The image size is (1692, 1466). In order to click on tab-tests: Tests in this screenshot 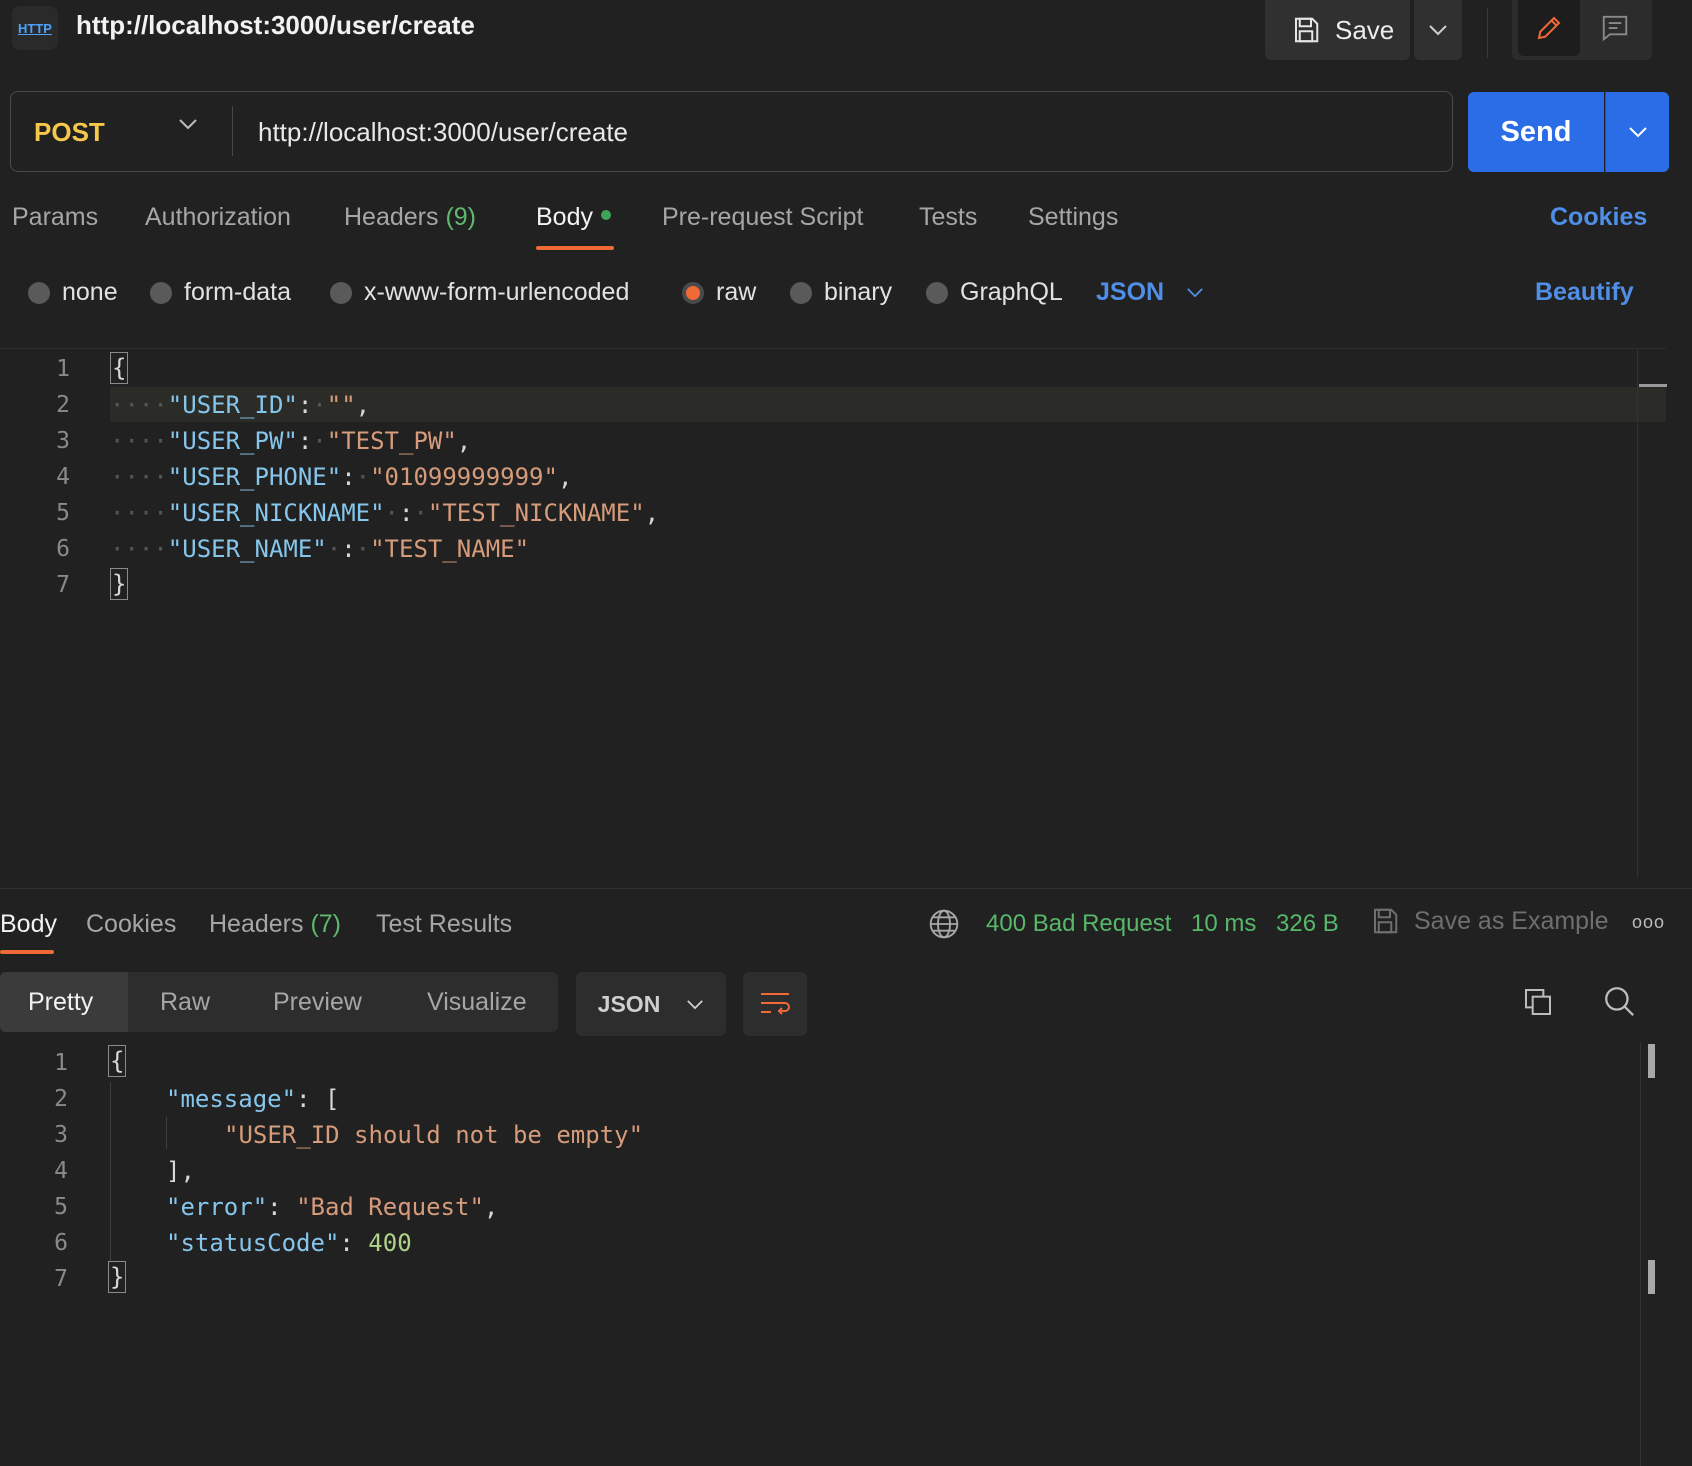, I will do `click(948, 217)`.